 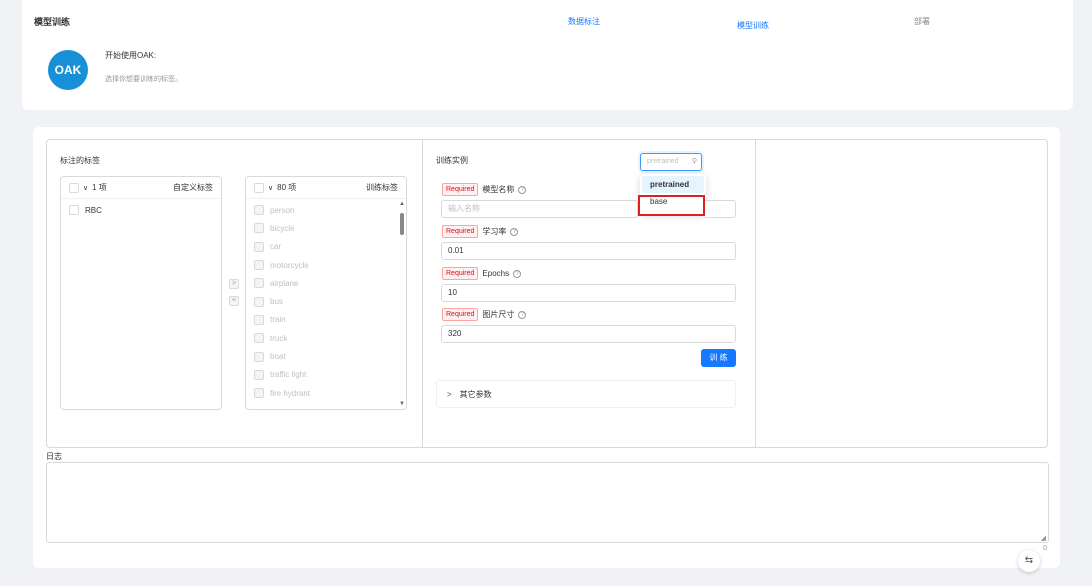 I want to click on scroll-down-icon: ▼, so click(x=402, y=404).